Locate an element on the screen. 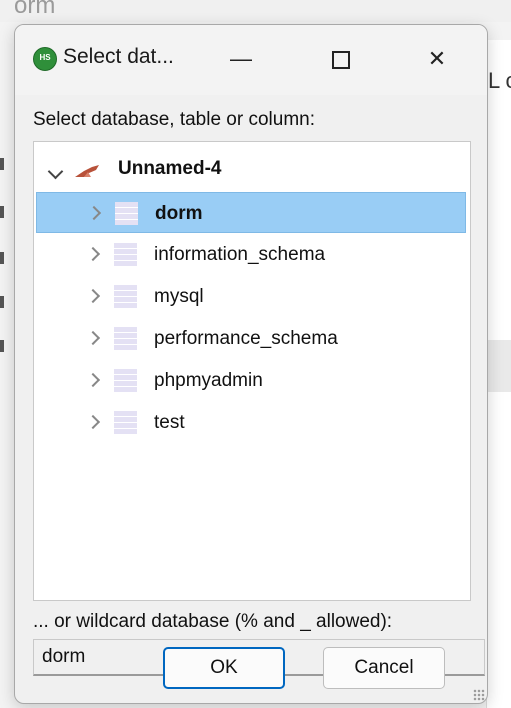 The image size is (511, 708). ok-button: OK is located at coordinates (224, 668).